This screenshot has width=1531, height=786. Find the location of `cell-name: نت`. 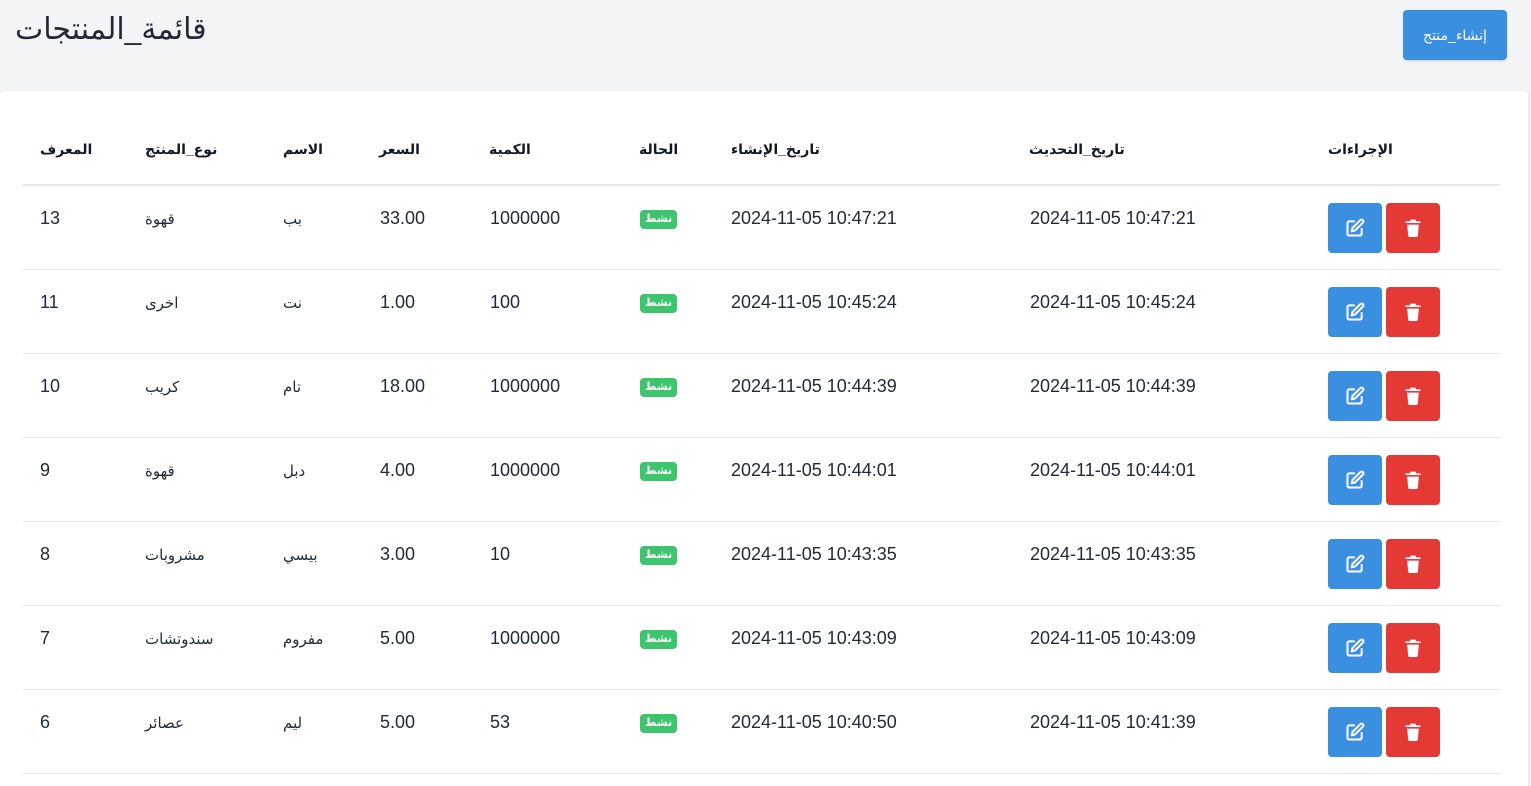

cell-name: نت is located at coordinates (292, 303).